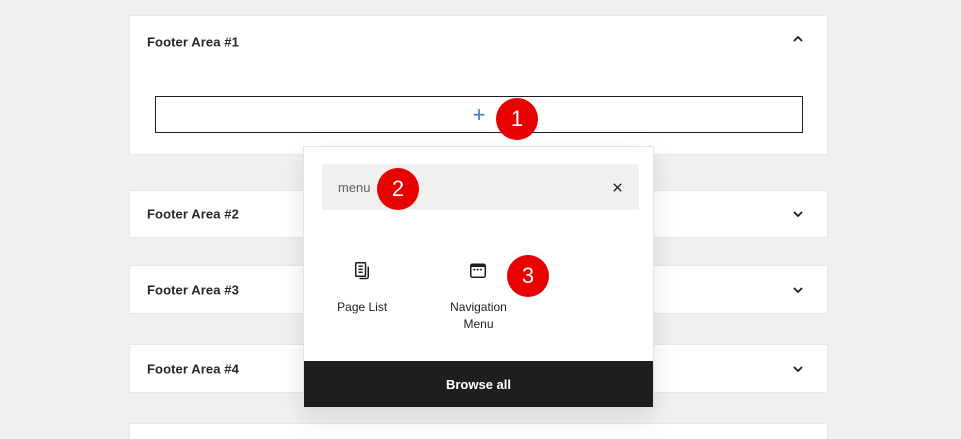  I want to click on browse-all-button: Browse all, so click(478, 384).